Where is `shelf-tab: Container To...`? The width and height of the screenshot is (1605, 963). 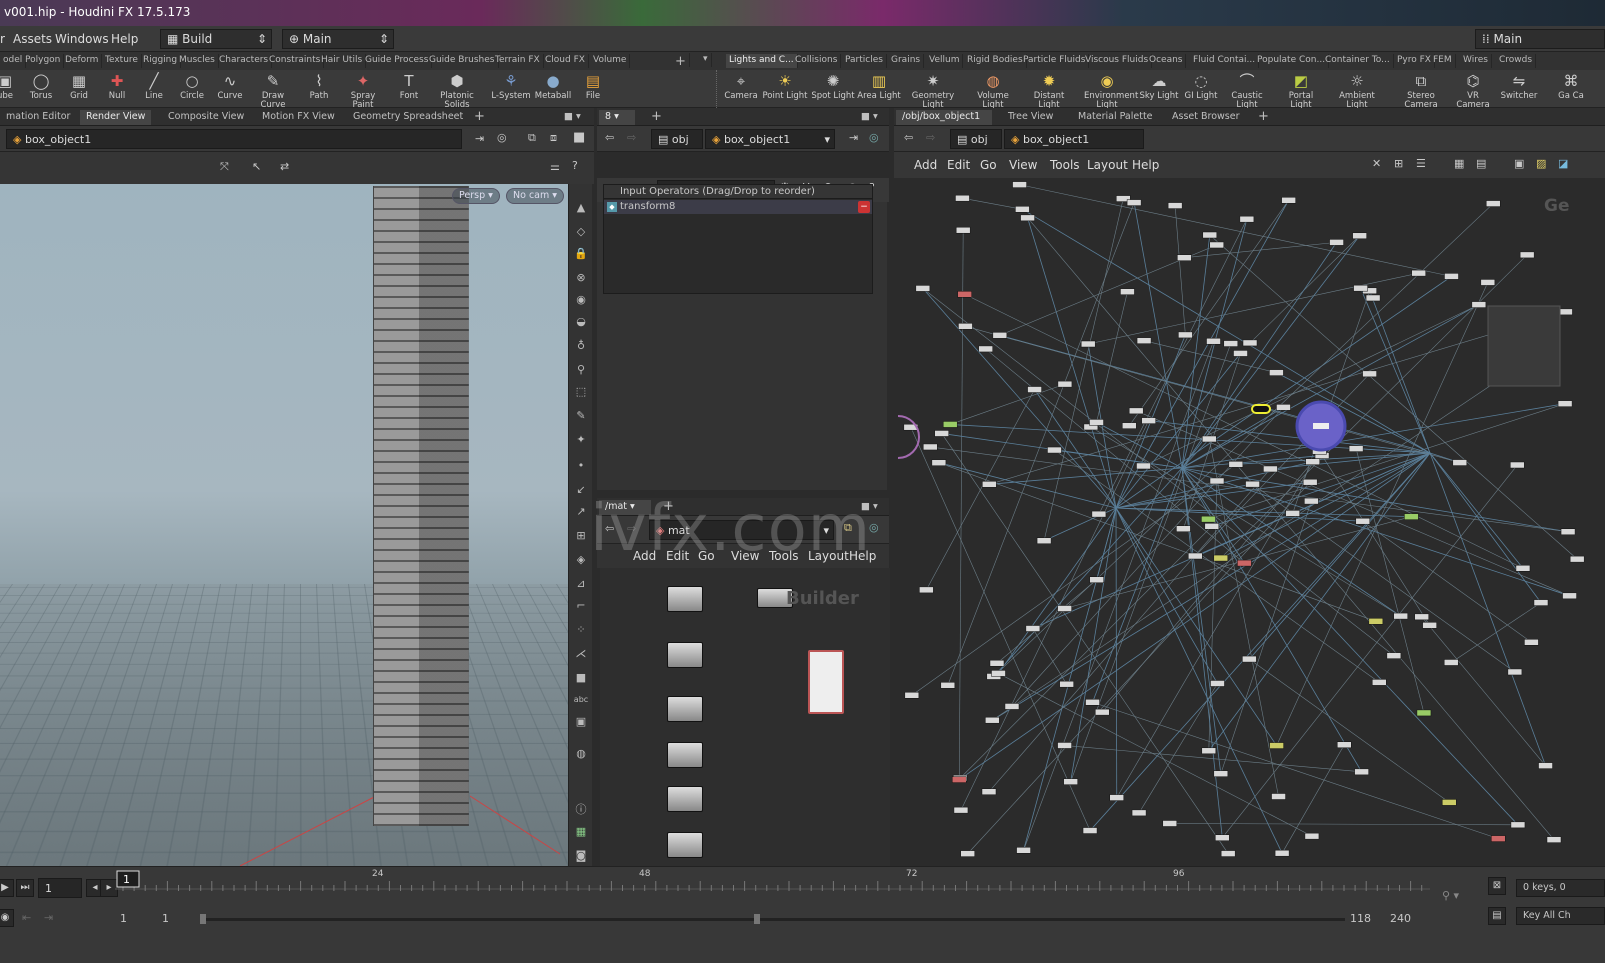 shelf-tab: Container To... is located at coordinates (1358, 61).